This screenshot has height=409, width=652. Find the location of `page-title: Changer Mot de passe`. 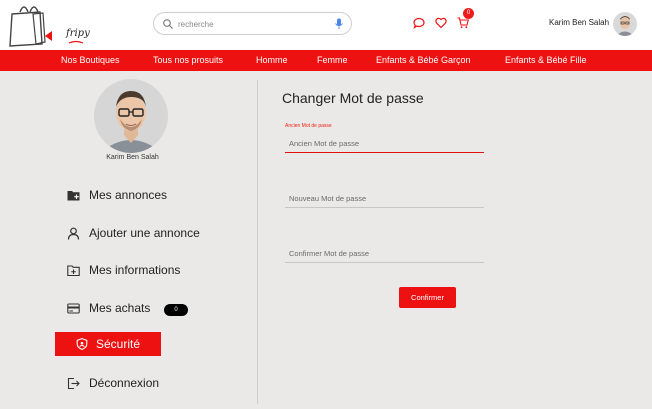

page-title: Changer Mot de passe is located at coordinates (353, 98).